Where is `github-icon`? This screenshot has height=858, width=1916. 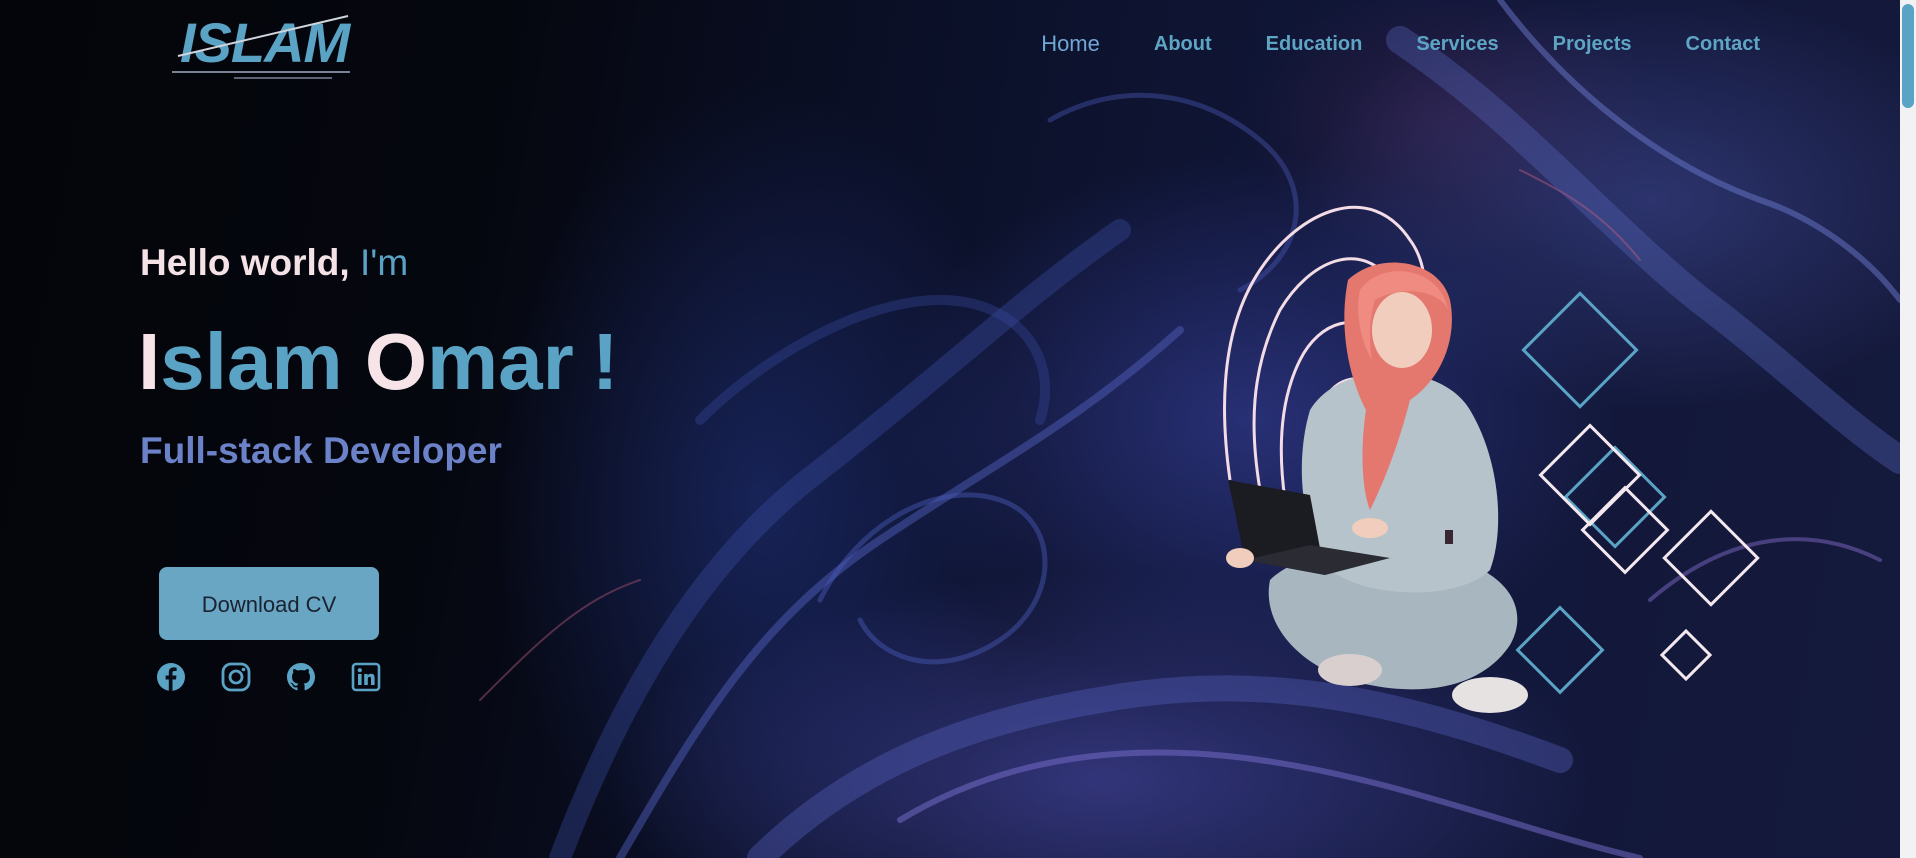 github-icon is located at coordinates (301, 677).